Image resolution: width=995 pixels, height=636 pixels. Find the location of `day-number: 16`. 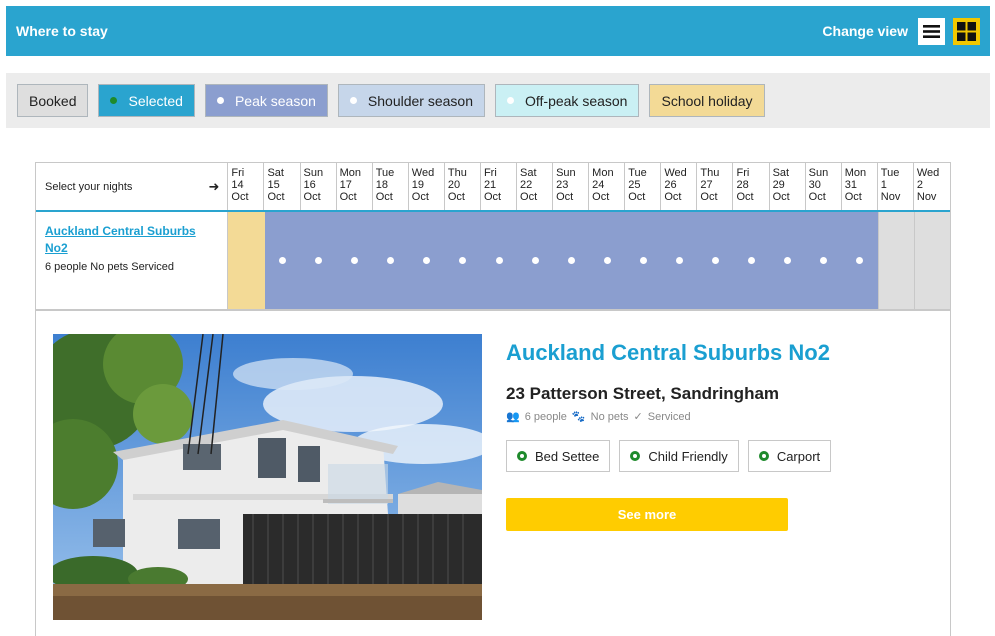

day-number: 16 is located at coordinates (309, 185).